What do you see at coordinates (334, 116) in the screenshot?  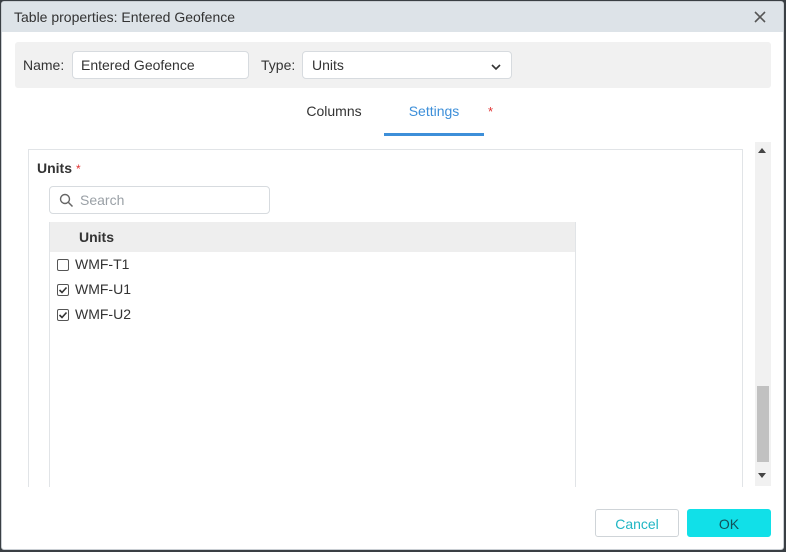 I see `tab-columns: Columns` at bounding box center [334, 116].